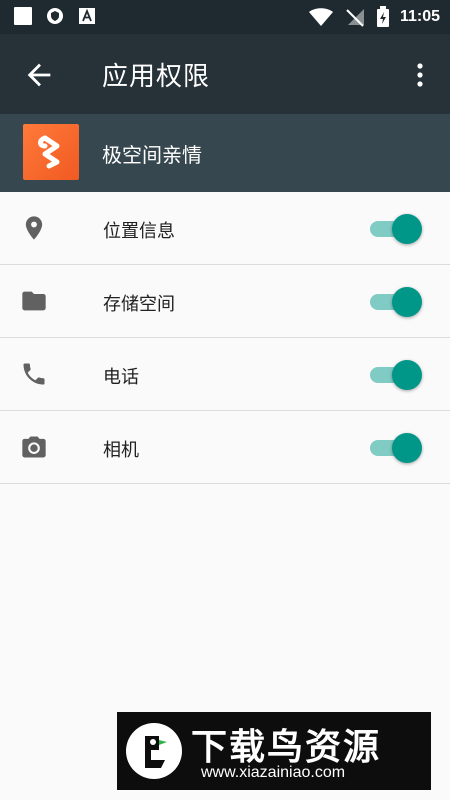 The height and width of the screenshot is (800, 450). I want to click on permission-toggle-camera, so click(396, 447).